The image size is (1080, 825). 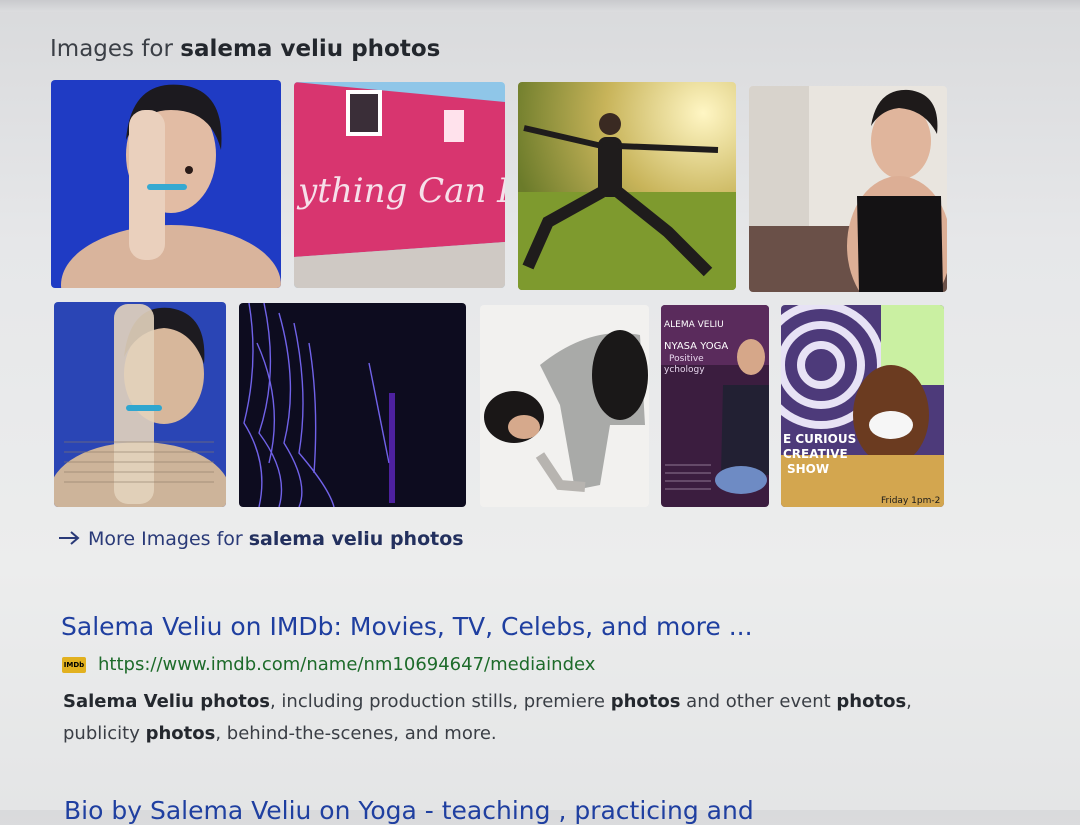 What do you see at coordinates (245, 49) in the screenshot?
I see `images-heading: Images for salema veliu photos` at bounding box center [245, 49].